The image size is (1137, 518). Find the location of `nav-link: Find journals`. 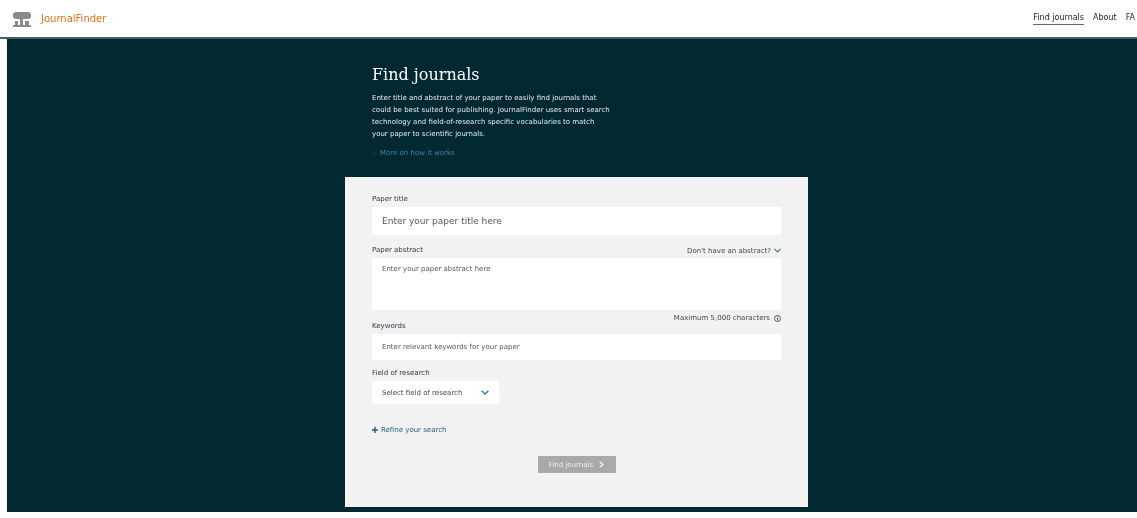

nav-link: Find journals is located at coordinates (1058, 18).